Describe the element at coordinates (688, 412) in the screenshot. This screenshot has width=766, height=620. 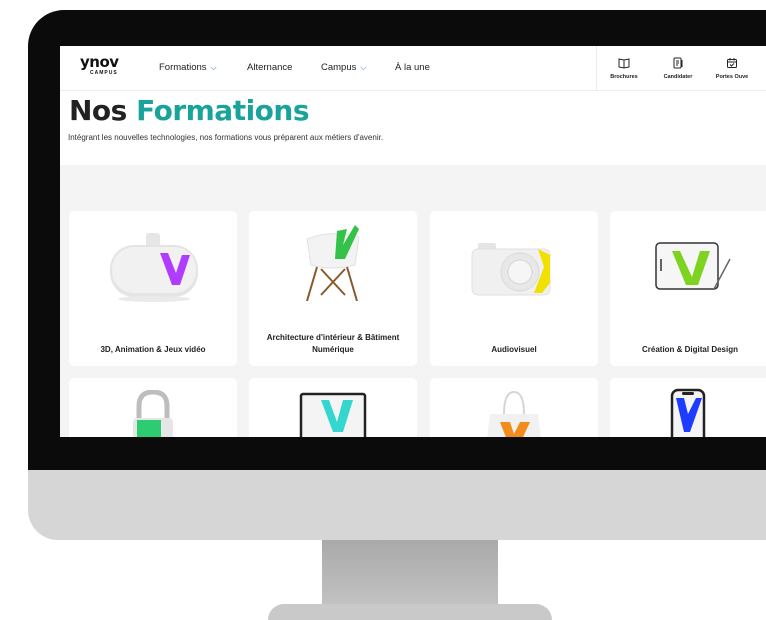
I see `phone-image` at that location.